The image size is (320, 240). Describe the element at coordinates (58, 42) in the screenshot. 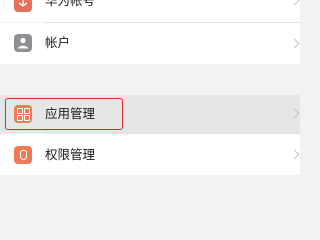

I see `settings-item-label: 帐户` at that location.